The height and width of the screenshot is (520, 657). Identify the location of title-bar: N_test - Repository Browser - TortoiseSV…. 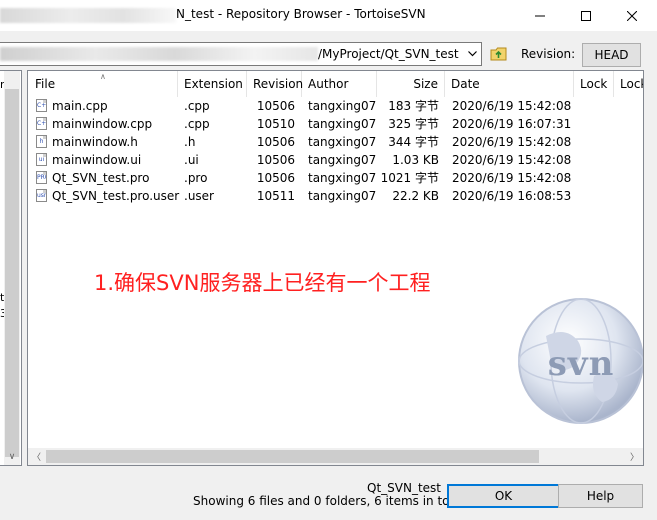
(328, 15).